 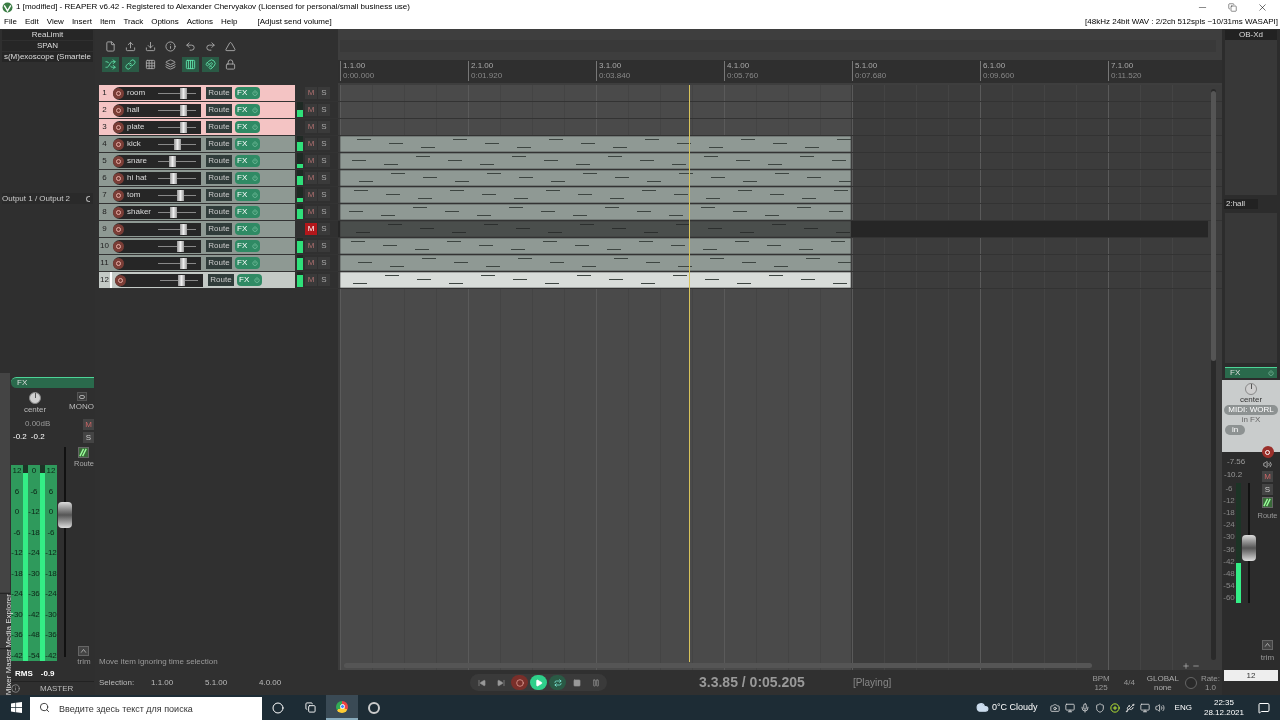 I want to click on rate-value: 1.0, so click(x=1210, y=687).